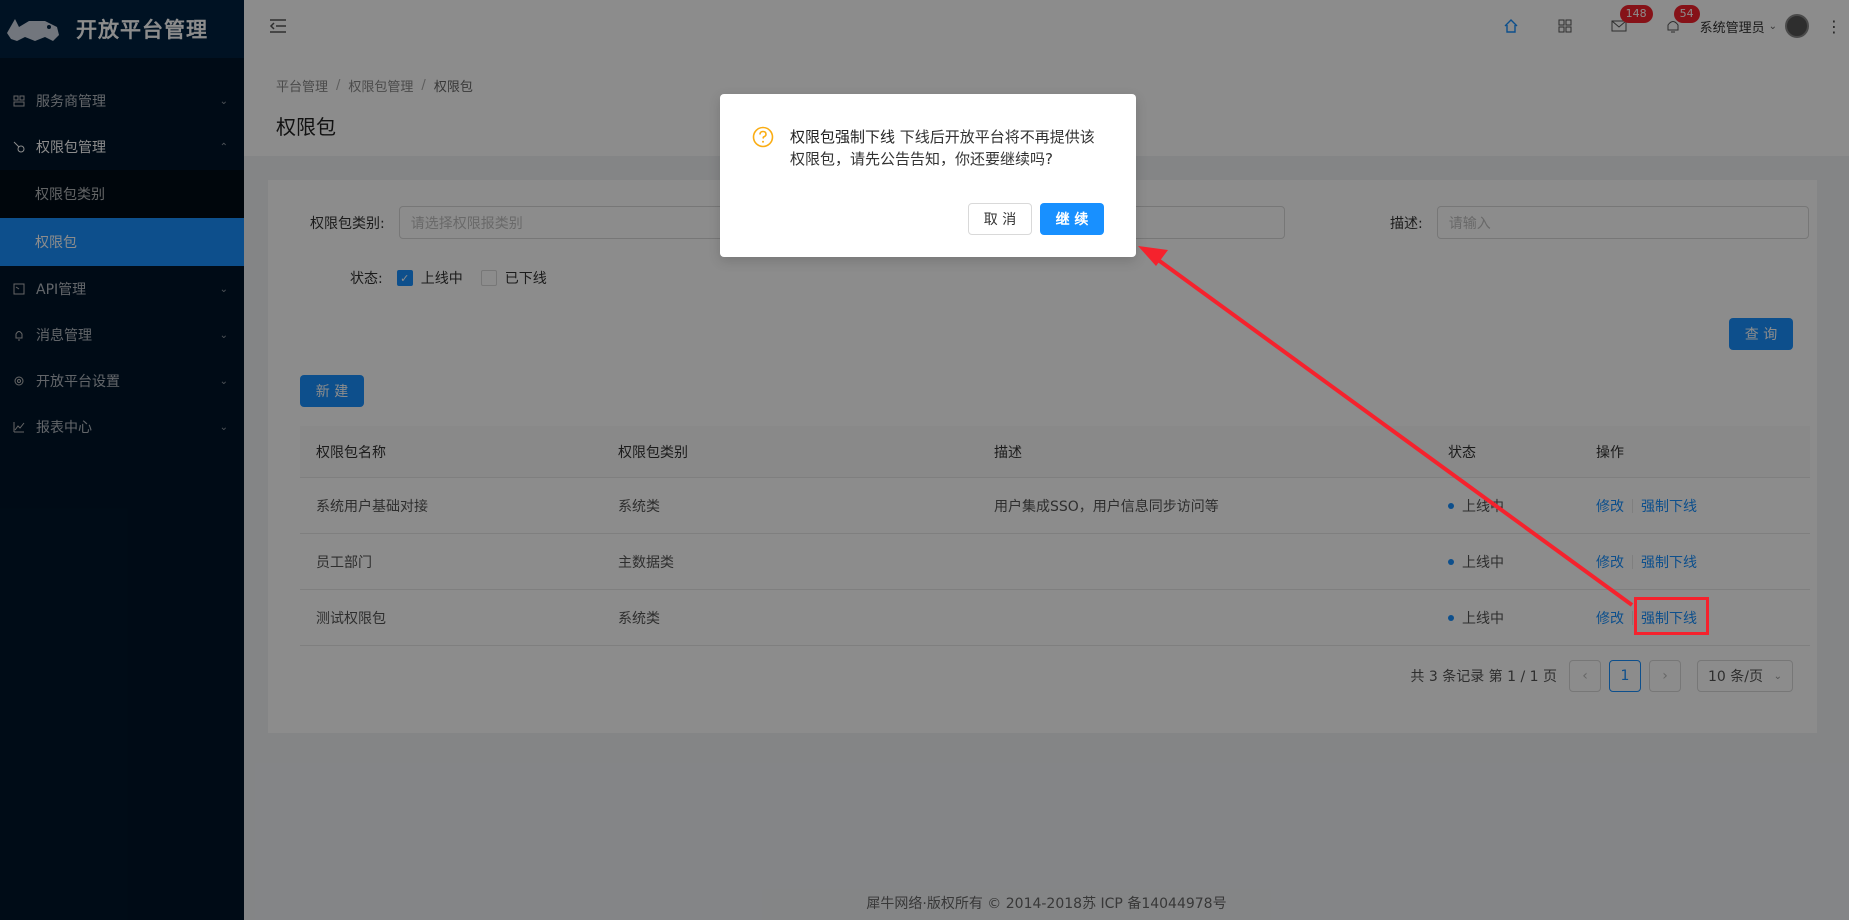 This screenshot has width=1849, height=920. I want to click on continue-button: 继 续, so click(1072, 219).